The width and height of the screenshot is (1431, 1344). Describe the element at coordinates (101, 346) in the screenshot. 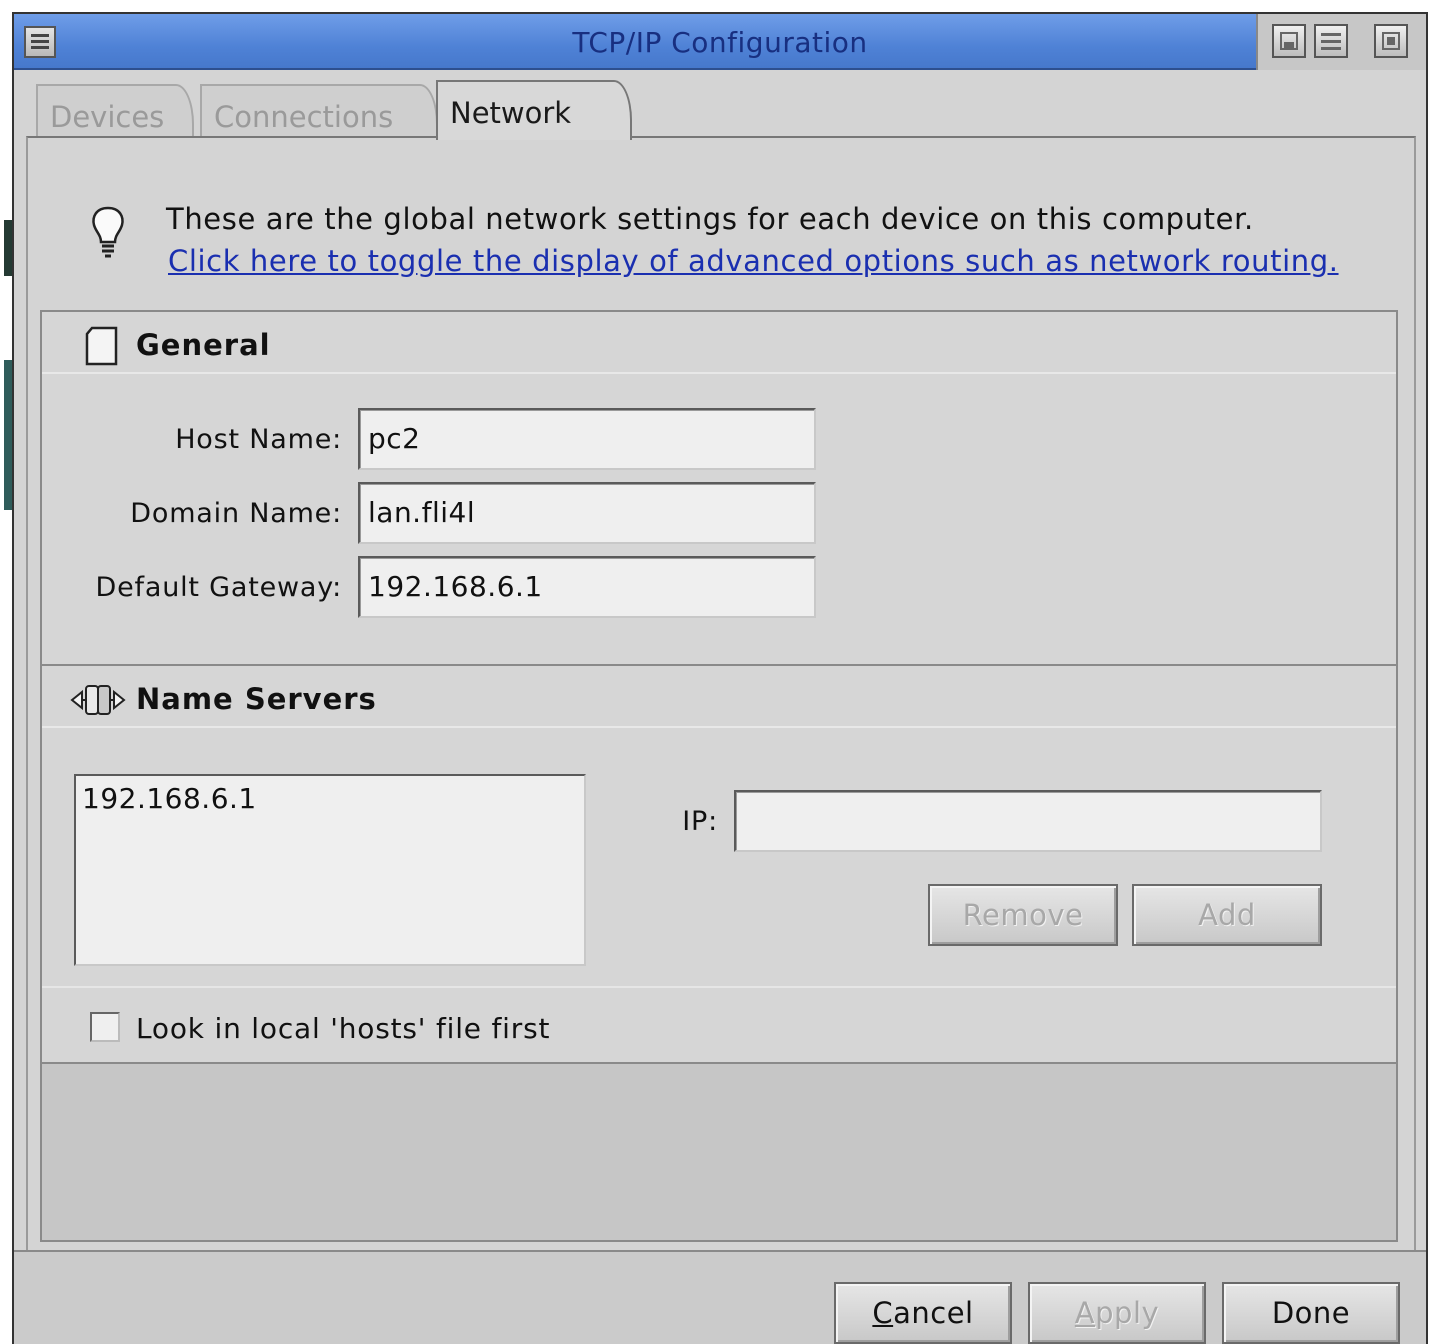

I see `document-icon` at that location.